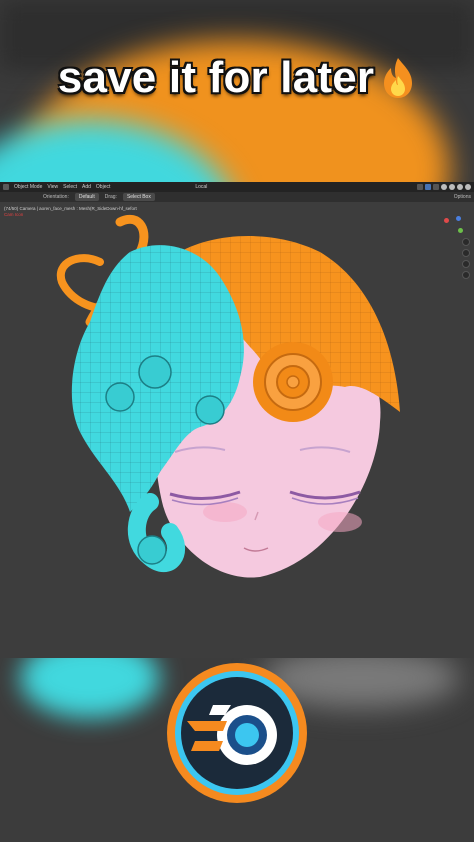 This screenshot has height=842, width=474. I want to click on blur-cyan-shape-bottom, so click(90, 688).